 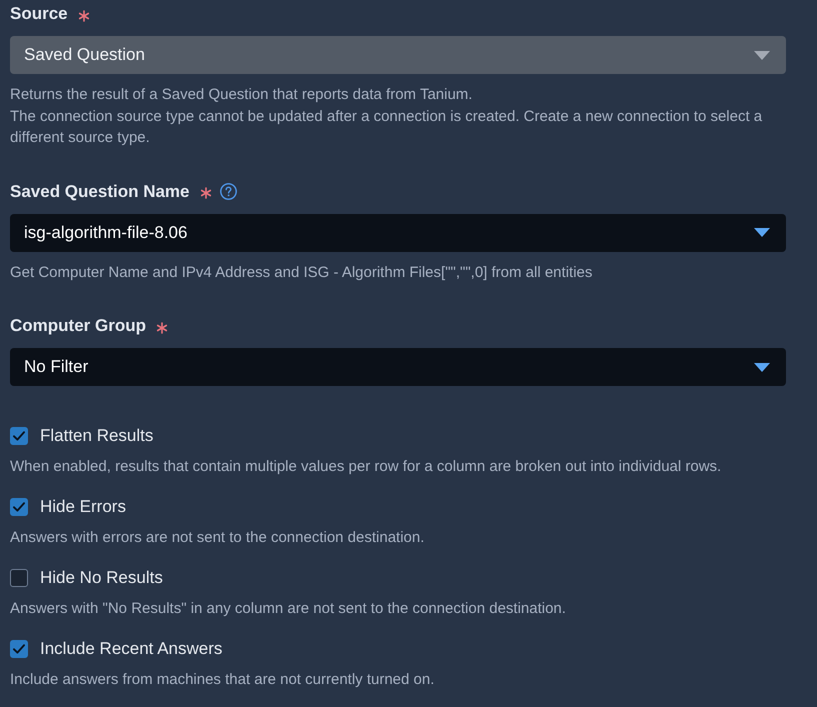 I want to click on help-text: Answers with errors are not sent to the connection destination., so click(x=218, y=538).